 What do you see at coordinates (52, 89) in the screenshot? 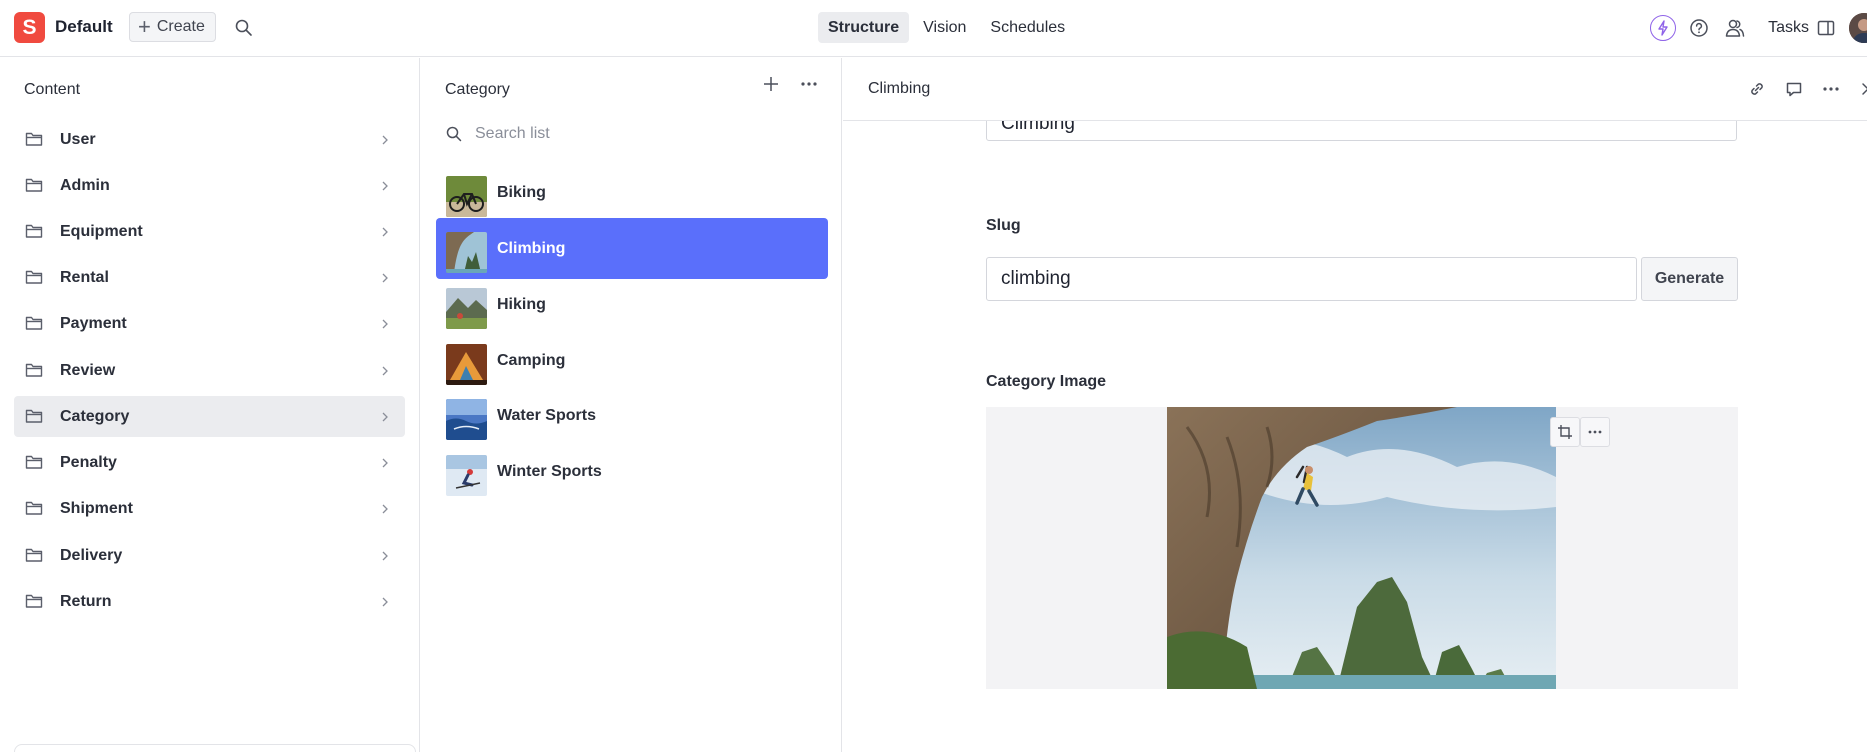
I see `content-pane-title: Content` at bounding box center [52, 89].